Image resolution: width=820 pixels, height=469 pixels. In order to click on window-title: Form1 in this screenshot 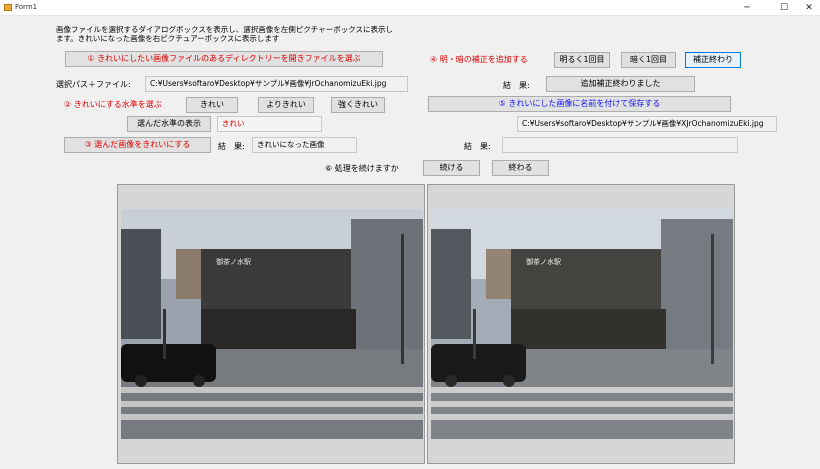, I will do `click(26, 7)`.